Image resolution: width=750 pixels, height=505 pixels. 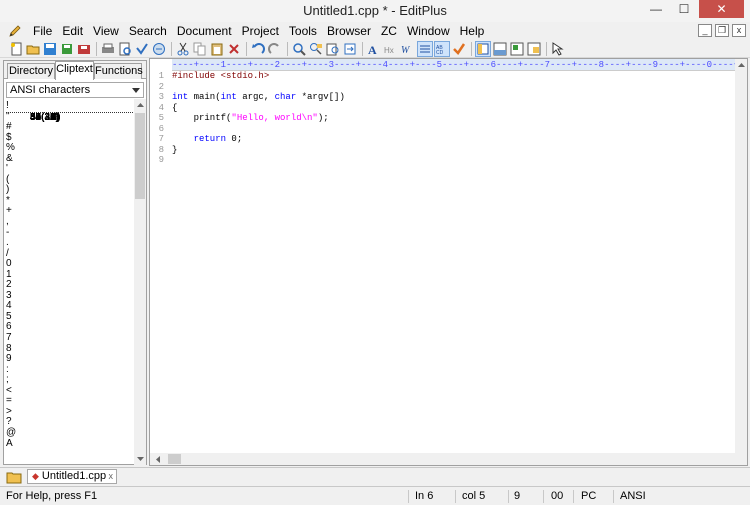 I want to click on cliptext-item: 45(2D) -, so click(x=70, y=175).